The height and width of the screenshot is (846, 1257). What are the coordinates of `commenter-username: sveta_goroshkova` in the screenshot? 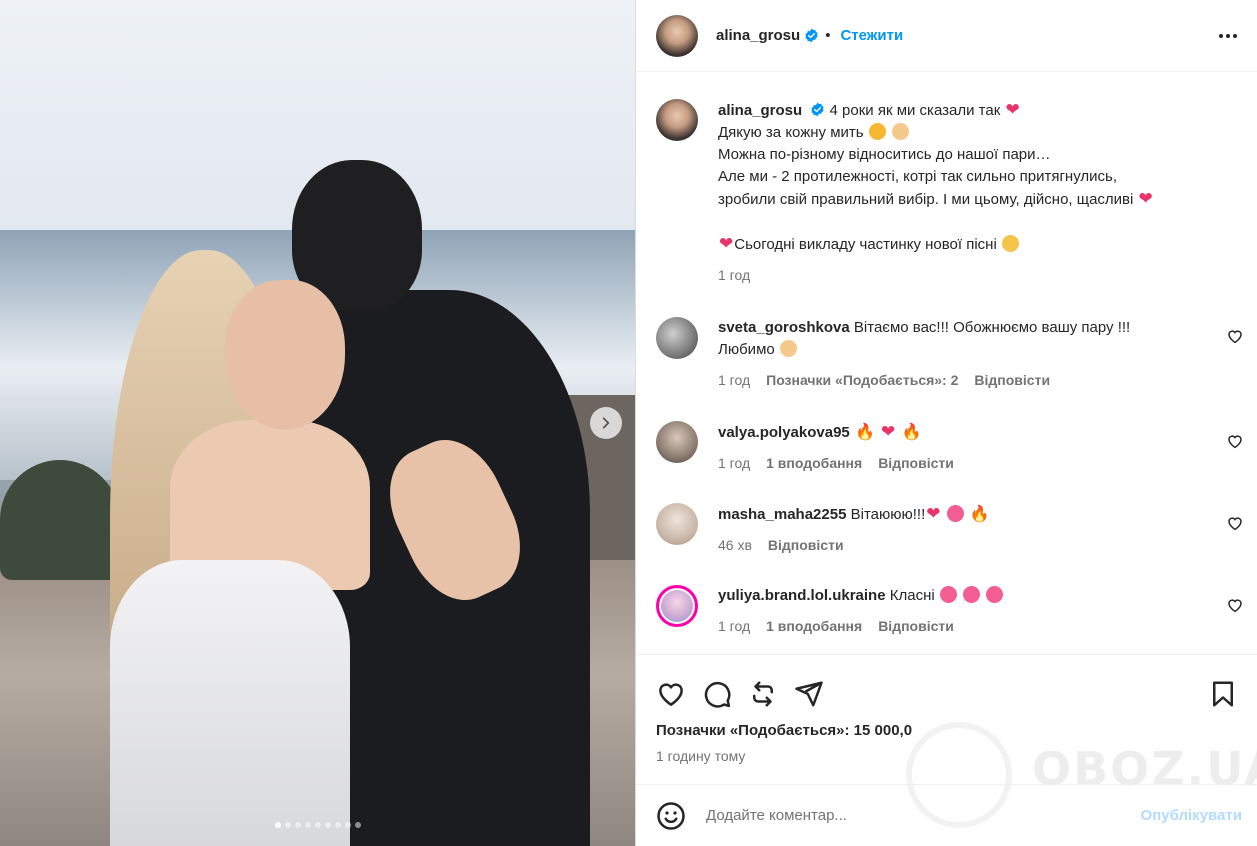 It's located at (784, 327).